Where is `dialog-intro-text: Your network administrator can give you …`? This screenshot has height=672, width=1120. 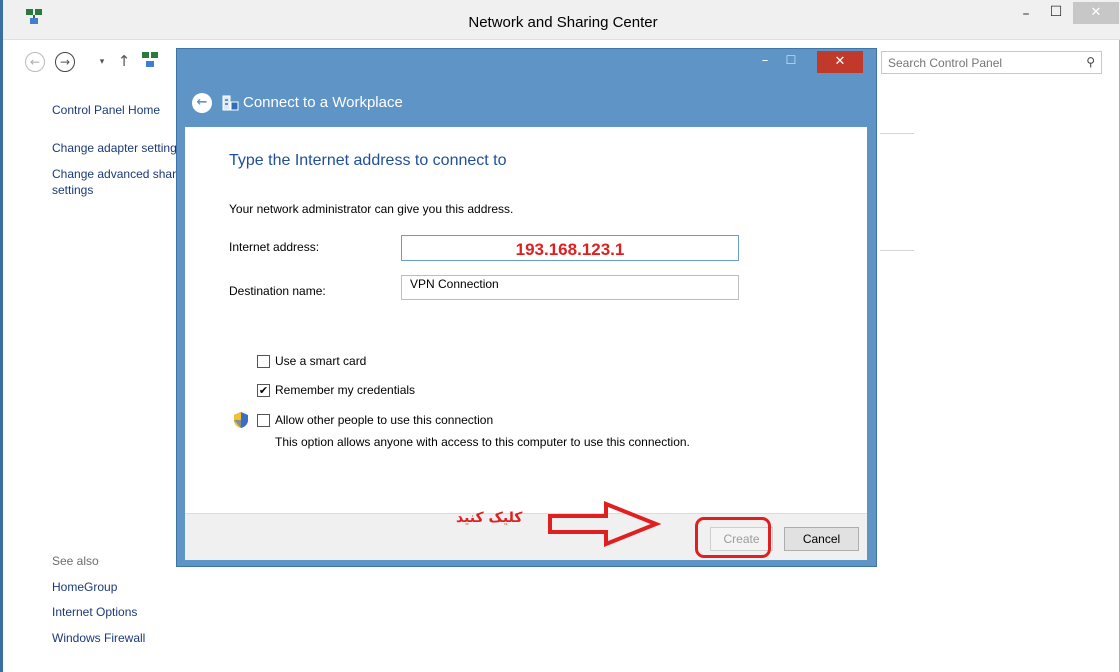 dialog-intro-text: Your network administrator can give you … is located at coordinates (371, 209).